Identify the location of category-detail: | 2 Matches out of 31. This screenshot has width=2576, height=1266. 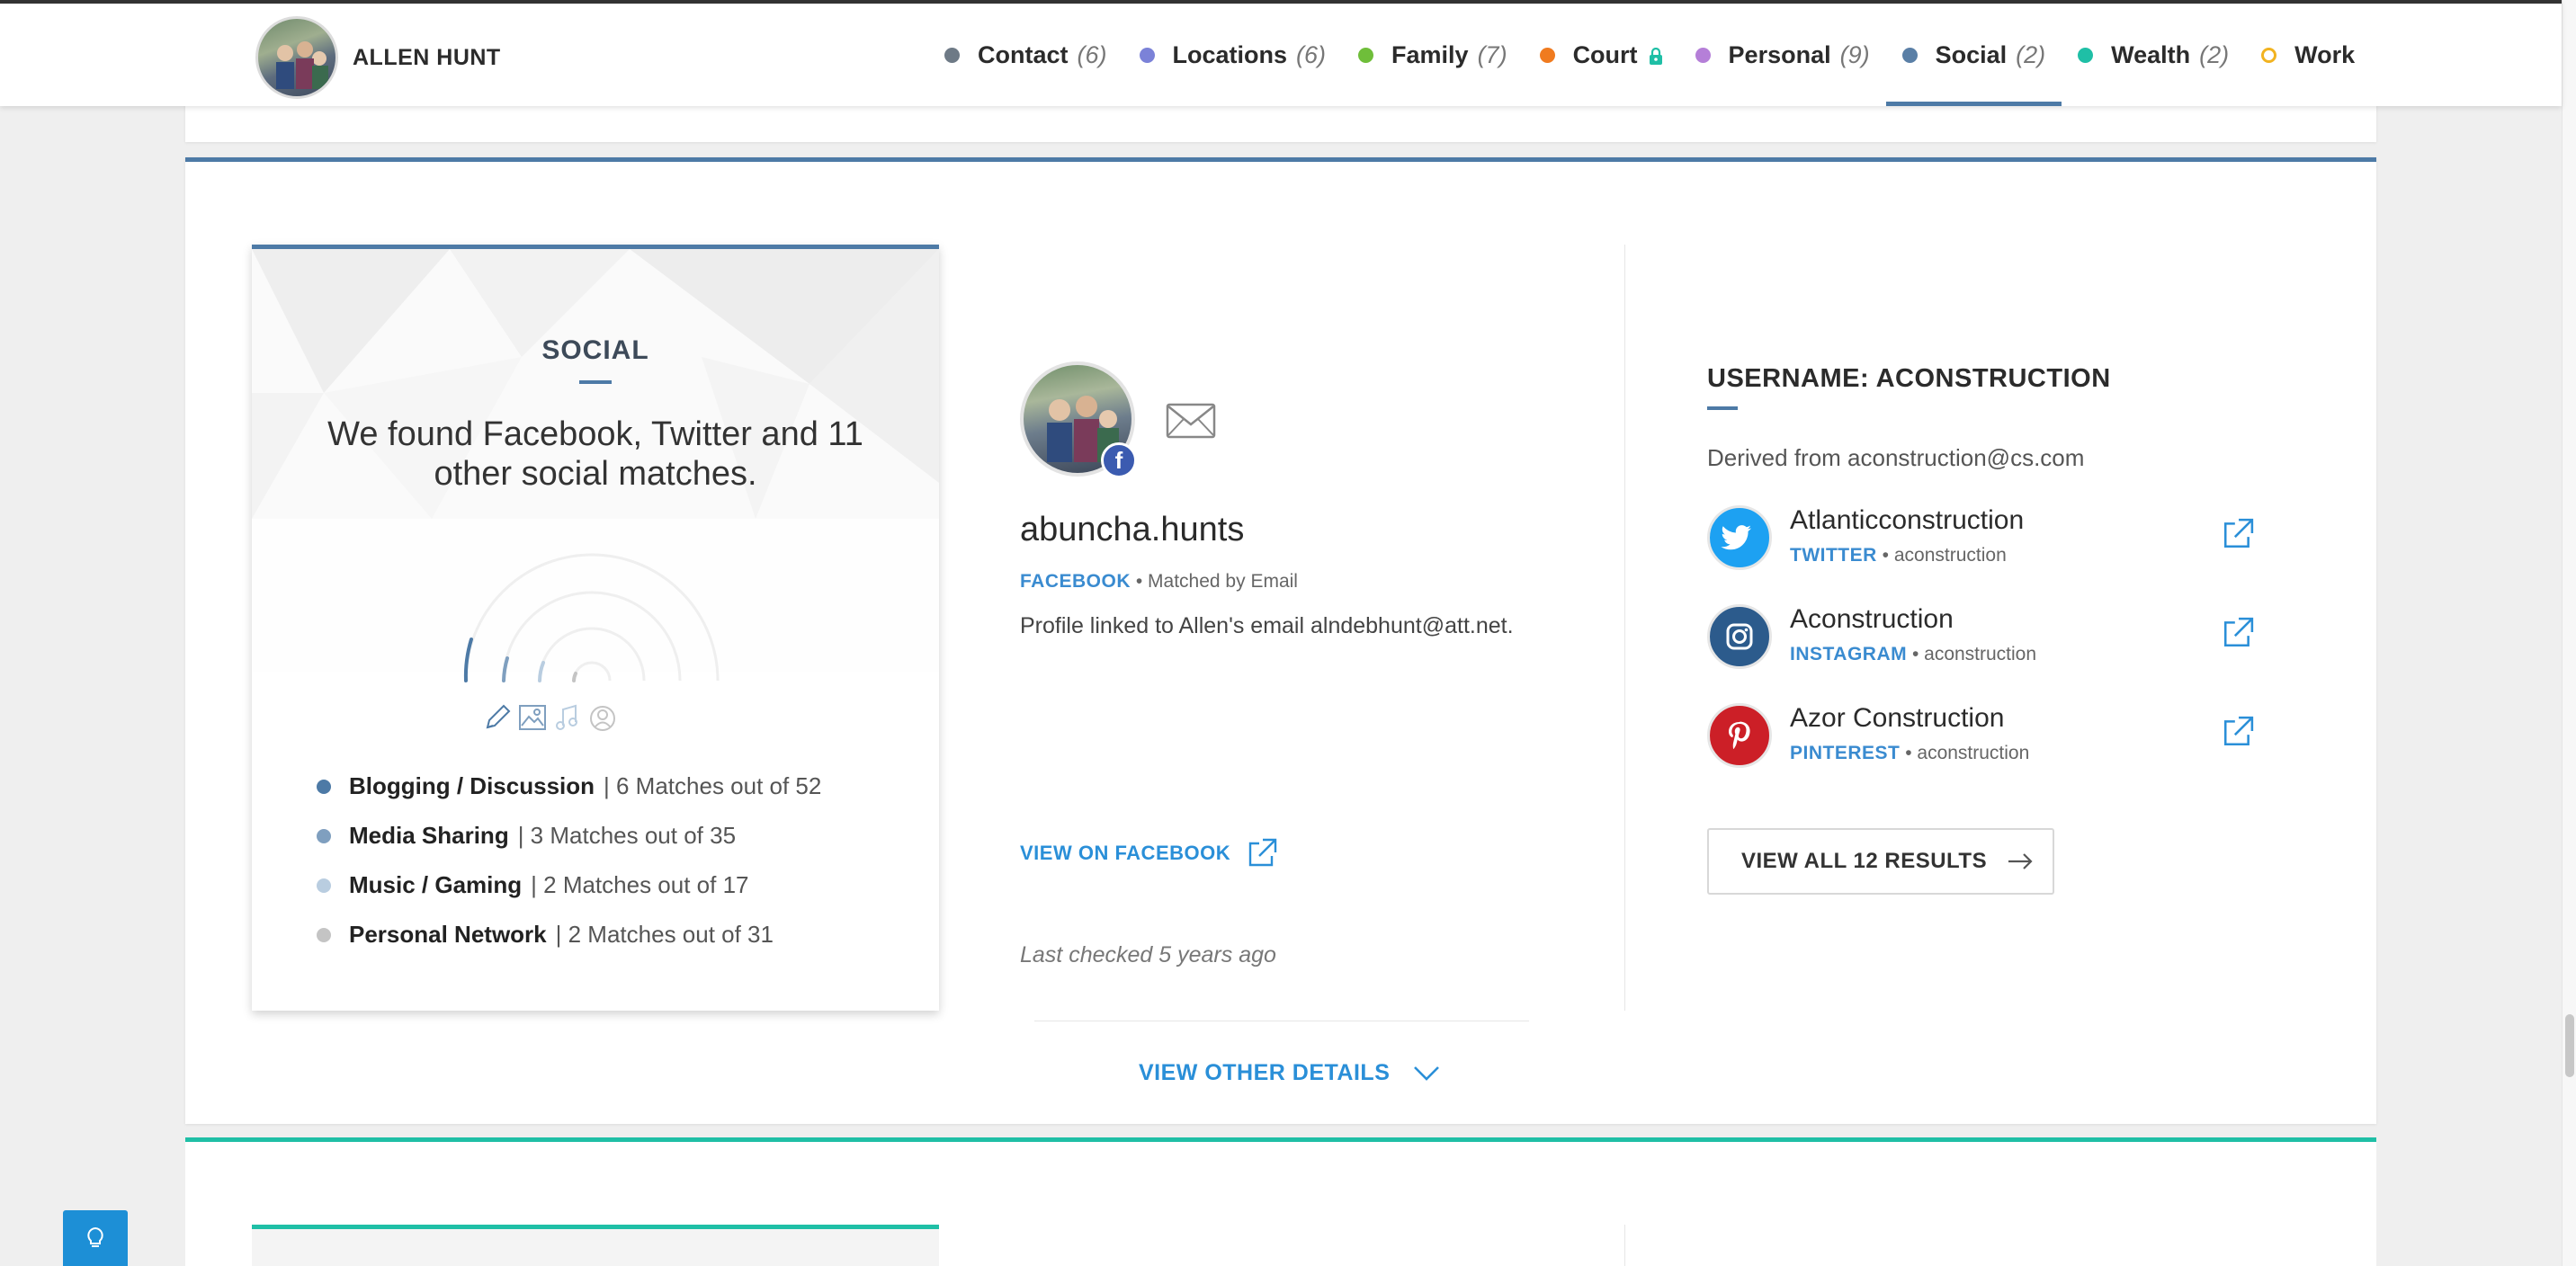
(664, 934).